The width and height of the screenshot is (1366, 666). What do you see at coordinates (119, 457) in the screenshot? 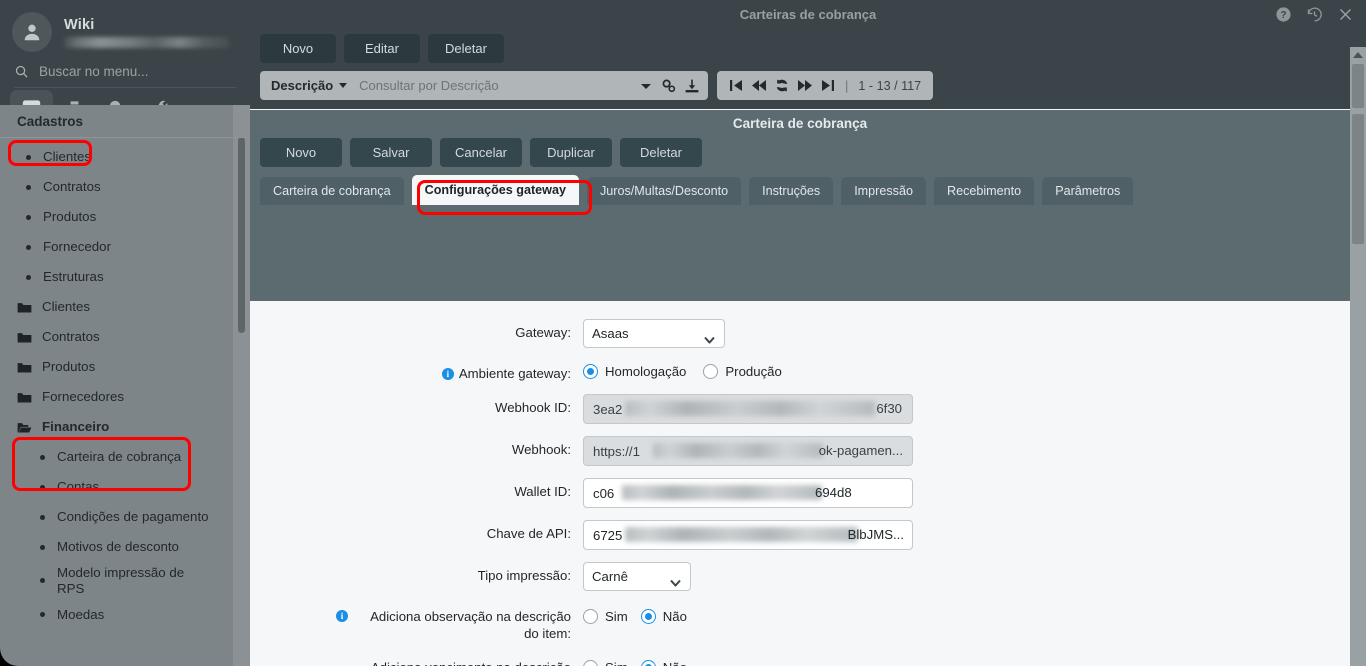
I see `sidebar-item-label: Carteira de cobrança` at bounding box center [119, 457].